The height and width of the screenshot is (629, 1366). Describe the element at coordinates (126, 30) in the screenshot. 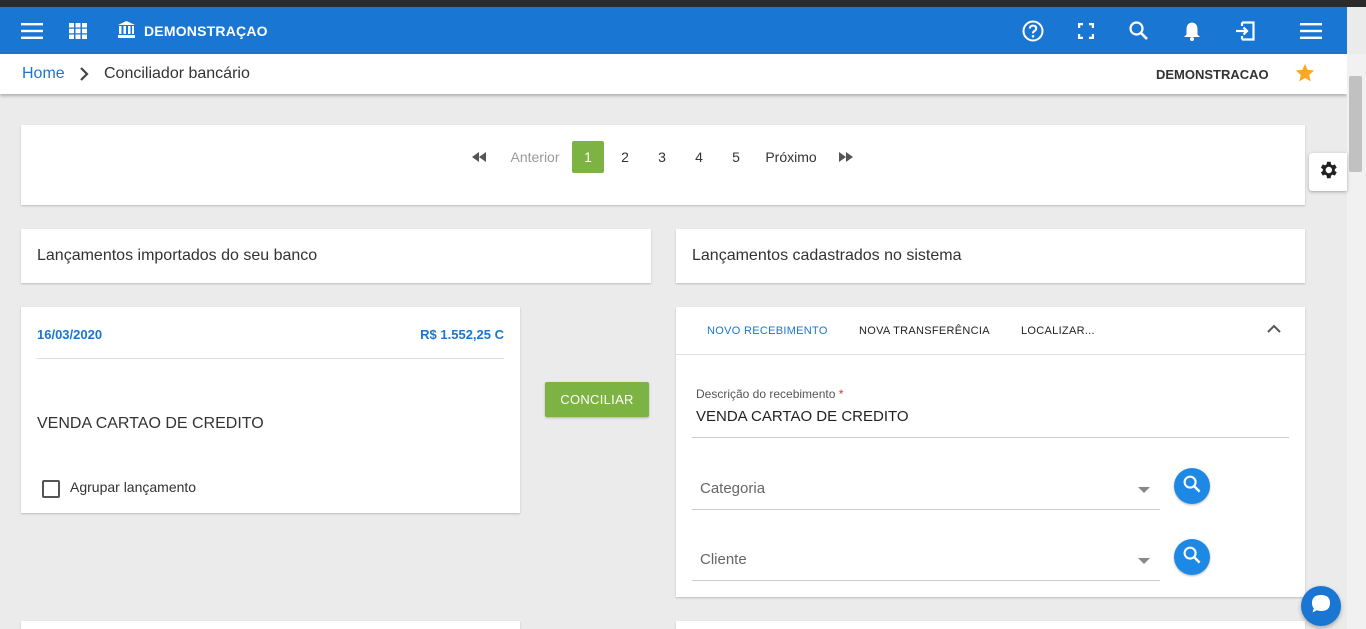

I see `bank-icon` at that location.